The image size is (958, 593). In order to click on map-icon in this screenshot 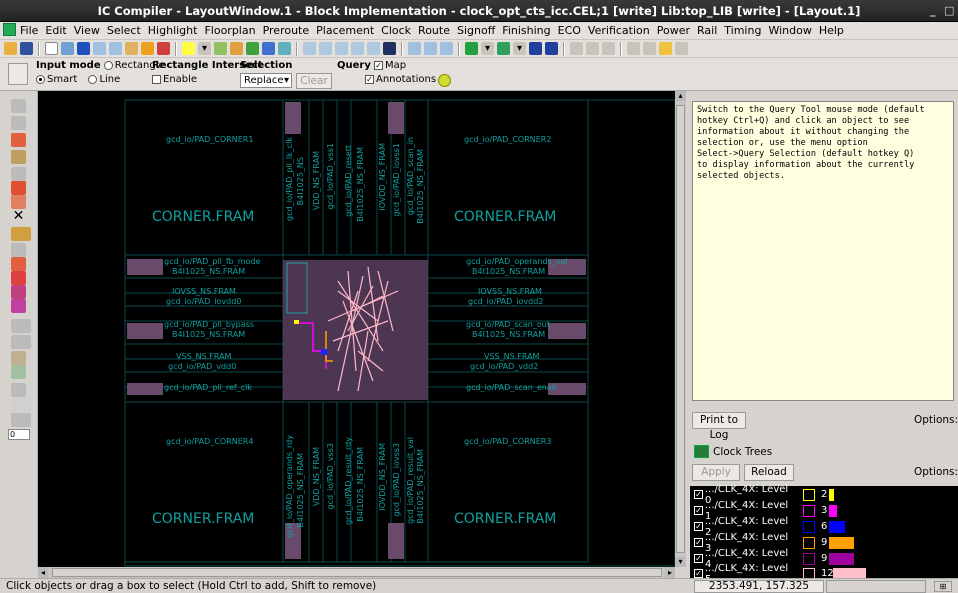, I will do `click(535, 48)`.